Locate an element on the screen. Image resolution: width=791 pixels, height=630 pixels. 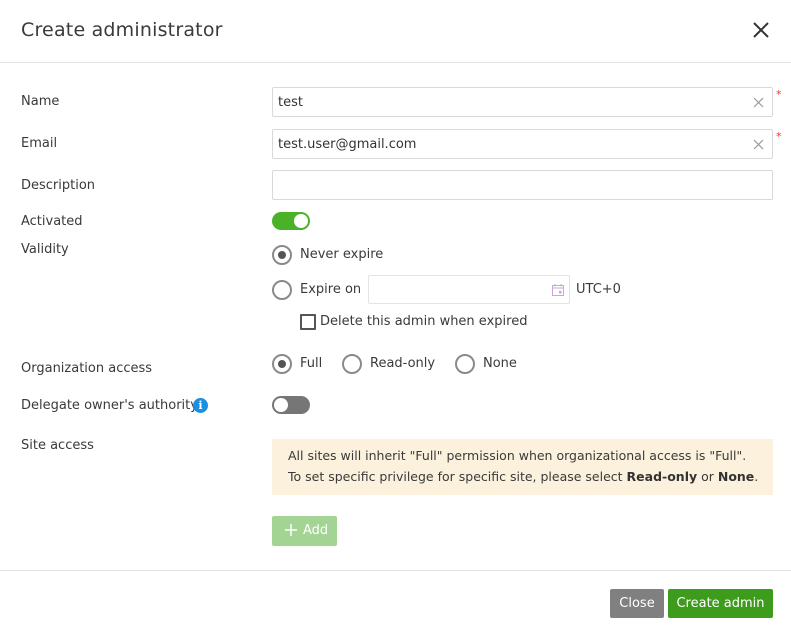
add-label: Add is located at coordinates (316, 530).